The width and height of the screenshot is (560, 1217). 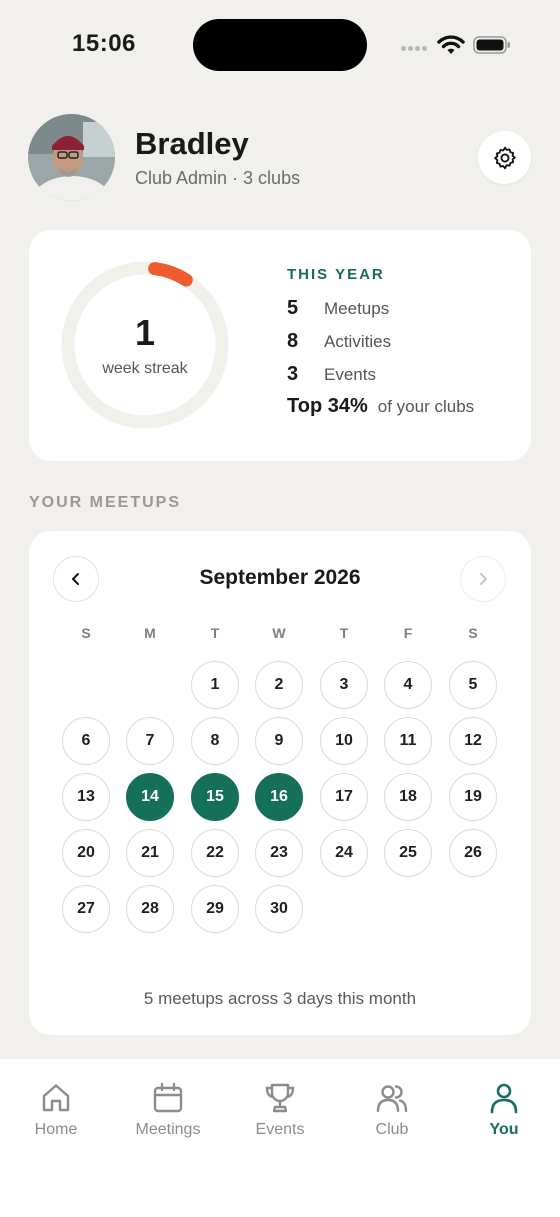 I want to click on next-month-button, so click(x=483, y=579).